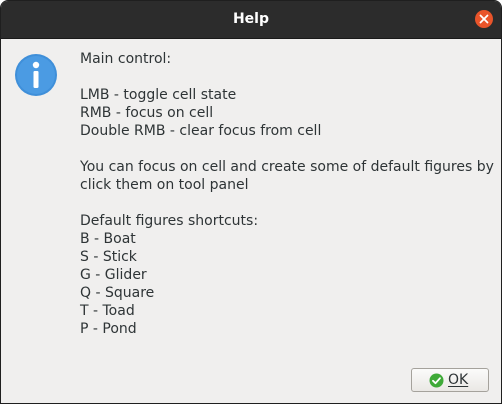 The width and height of the screenshot is (502, 404). What do you see at coordinates (107, 311) in the screenshot?
I see `shortcut-line: T - Toad` at bounding box center [107, 311].